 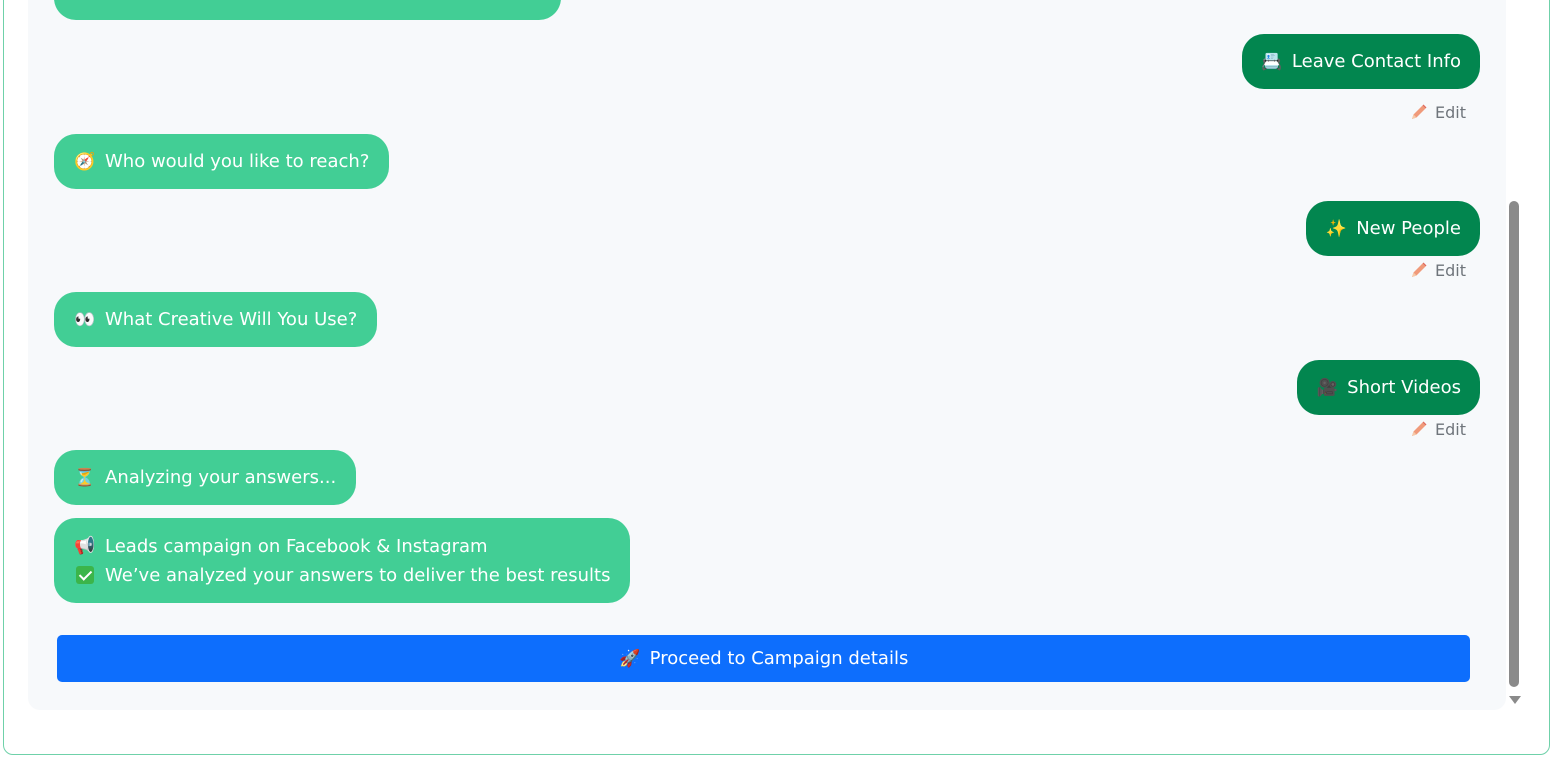 What do you see at coordinates (307, 10) in the screenshot?
I see `bot-message-cut` at bounding box center [307, 10].